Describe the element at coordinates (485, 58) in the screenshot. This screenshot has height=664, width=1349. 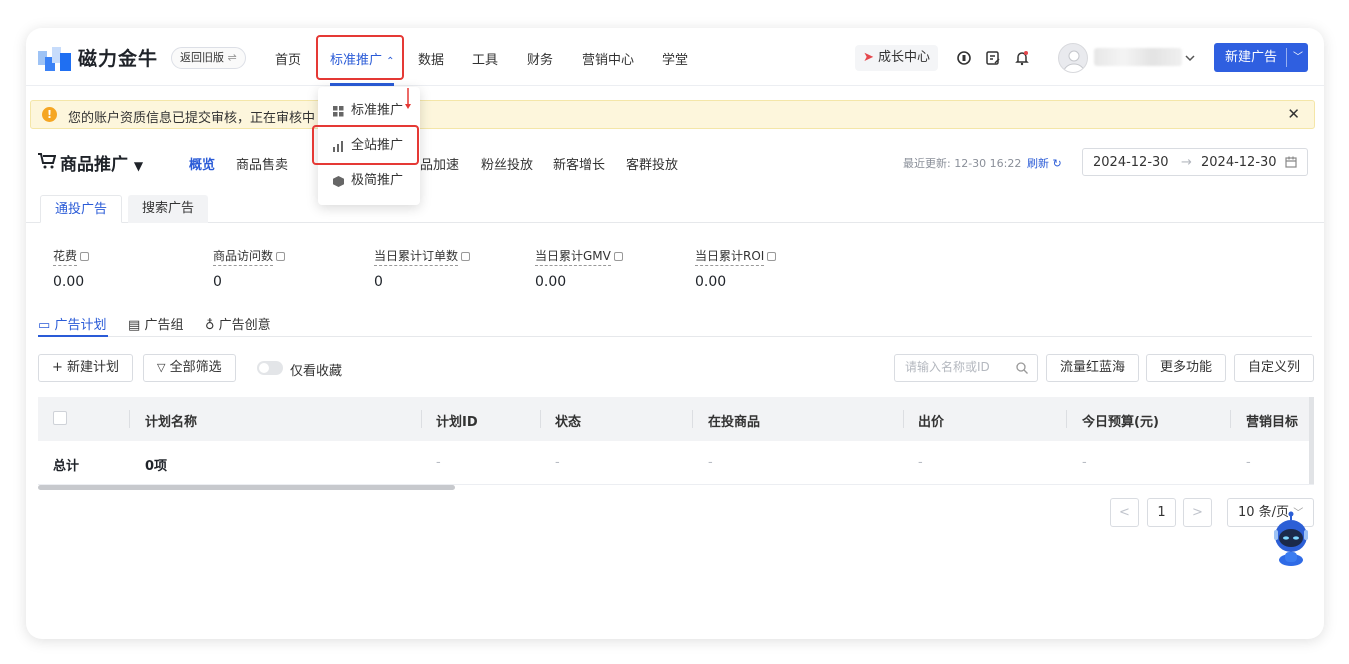
I see `nav-tools: 工具` at that location.